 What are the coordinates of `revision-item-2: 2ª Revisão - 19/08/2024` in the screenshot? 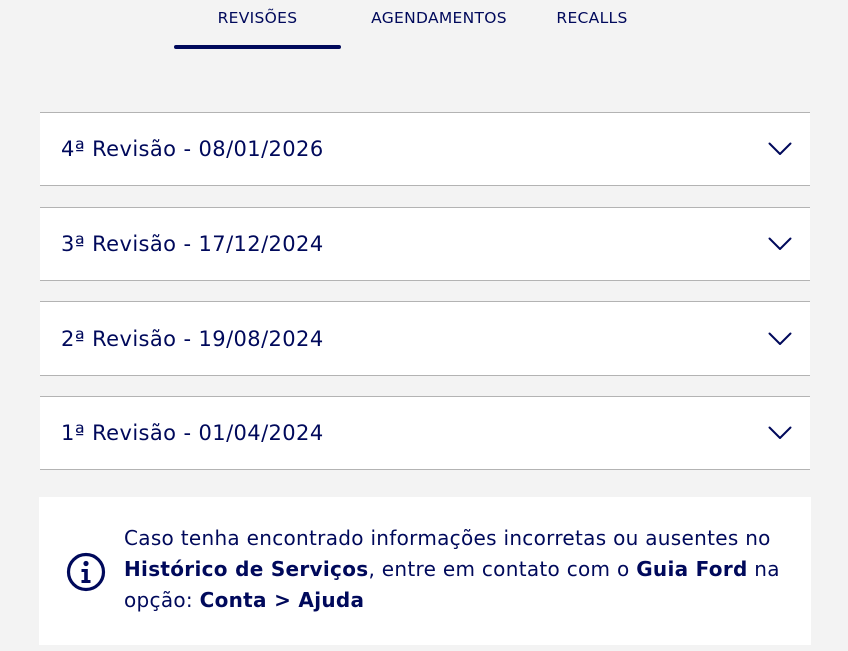 It's located at (425, 338).